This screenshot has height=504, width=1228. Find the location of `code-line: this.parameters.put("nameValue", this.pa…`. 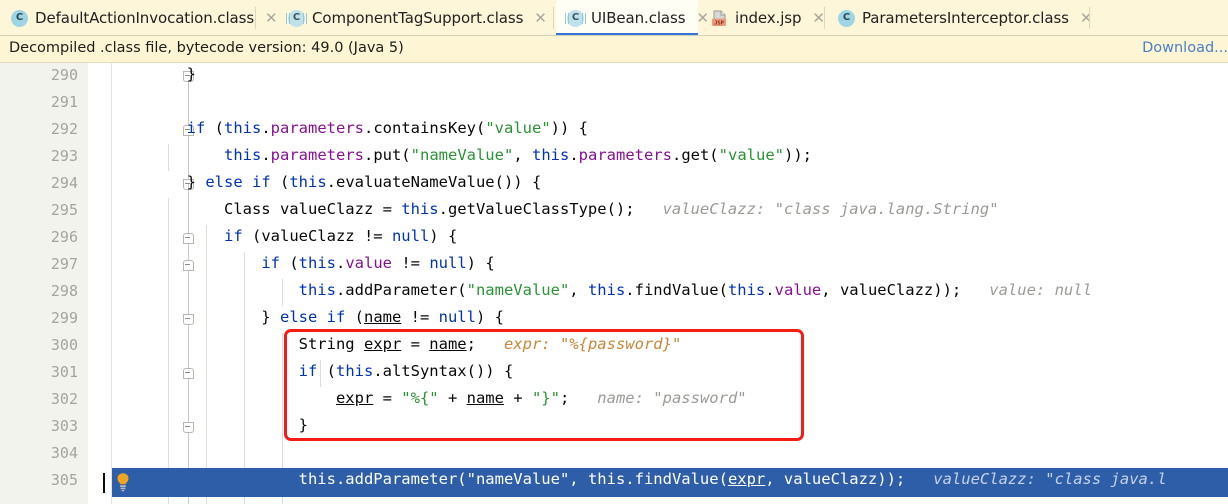

code-line: this.parameters.put("nameValue", this.pa… is located at coordinates (670, 157).